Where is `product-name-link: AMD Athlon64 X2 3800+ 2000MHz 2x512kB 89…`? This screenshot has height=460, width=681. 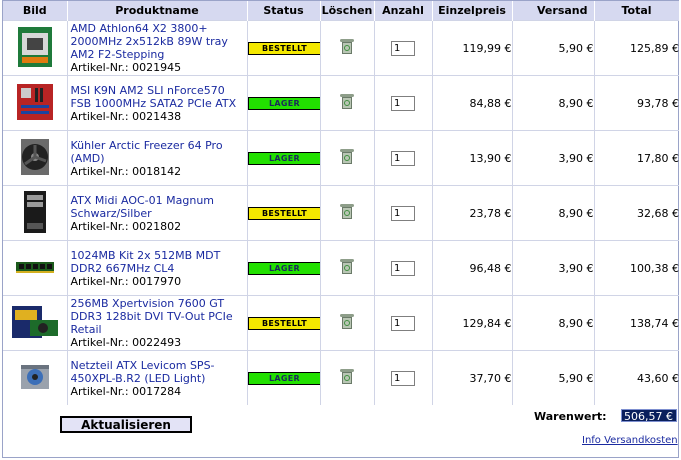
product-name-link: AMD Athlon64 X2 3800+ 2000MHz 2x512kB 89… is located at coordinates (157, 41).